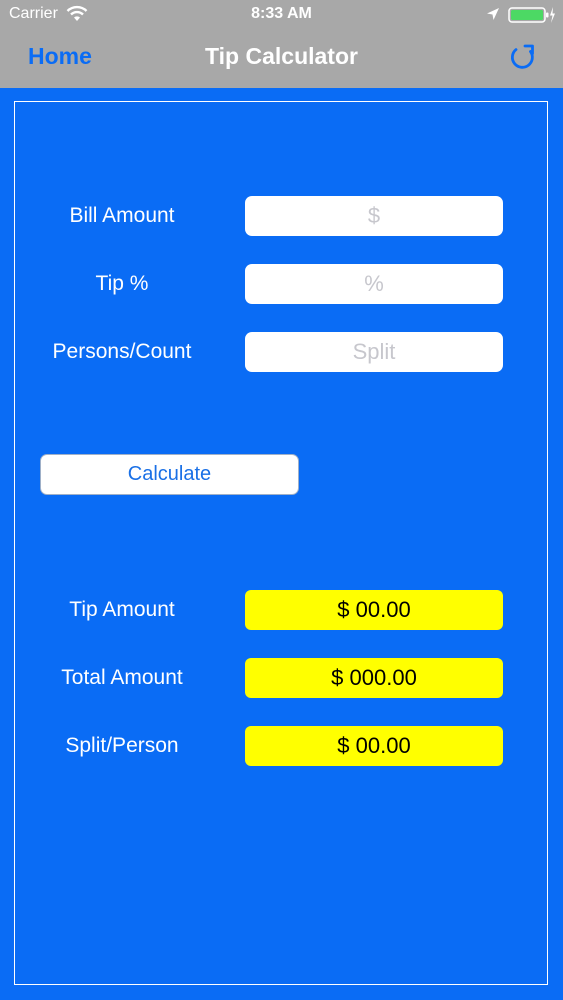 This screenshot has width=563, height=1000. What do you see at coordinates (374, 216) in the screenshot?
I see `bill-amount-input` at bounding box center [374, 216].